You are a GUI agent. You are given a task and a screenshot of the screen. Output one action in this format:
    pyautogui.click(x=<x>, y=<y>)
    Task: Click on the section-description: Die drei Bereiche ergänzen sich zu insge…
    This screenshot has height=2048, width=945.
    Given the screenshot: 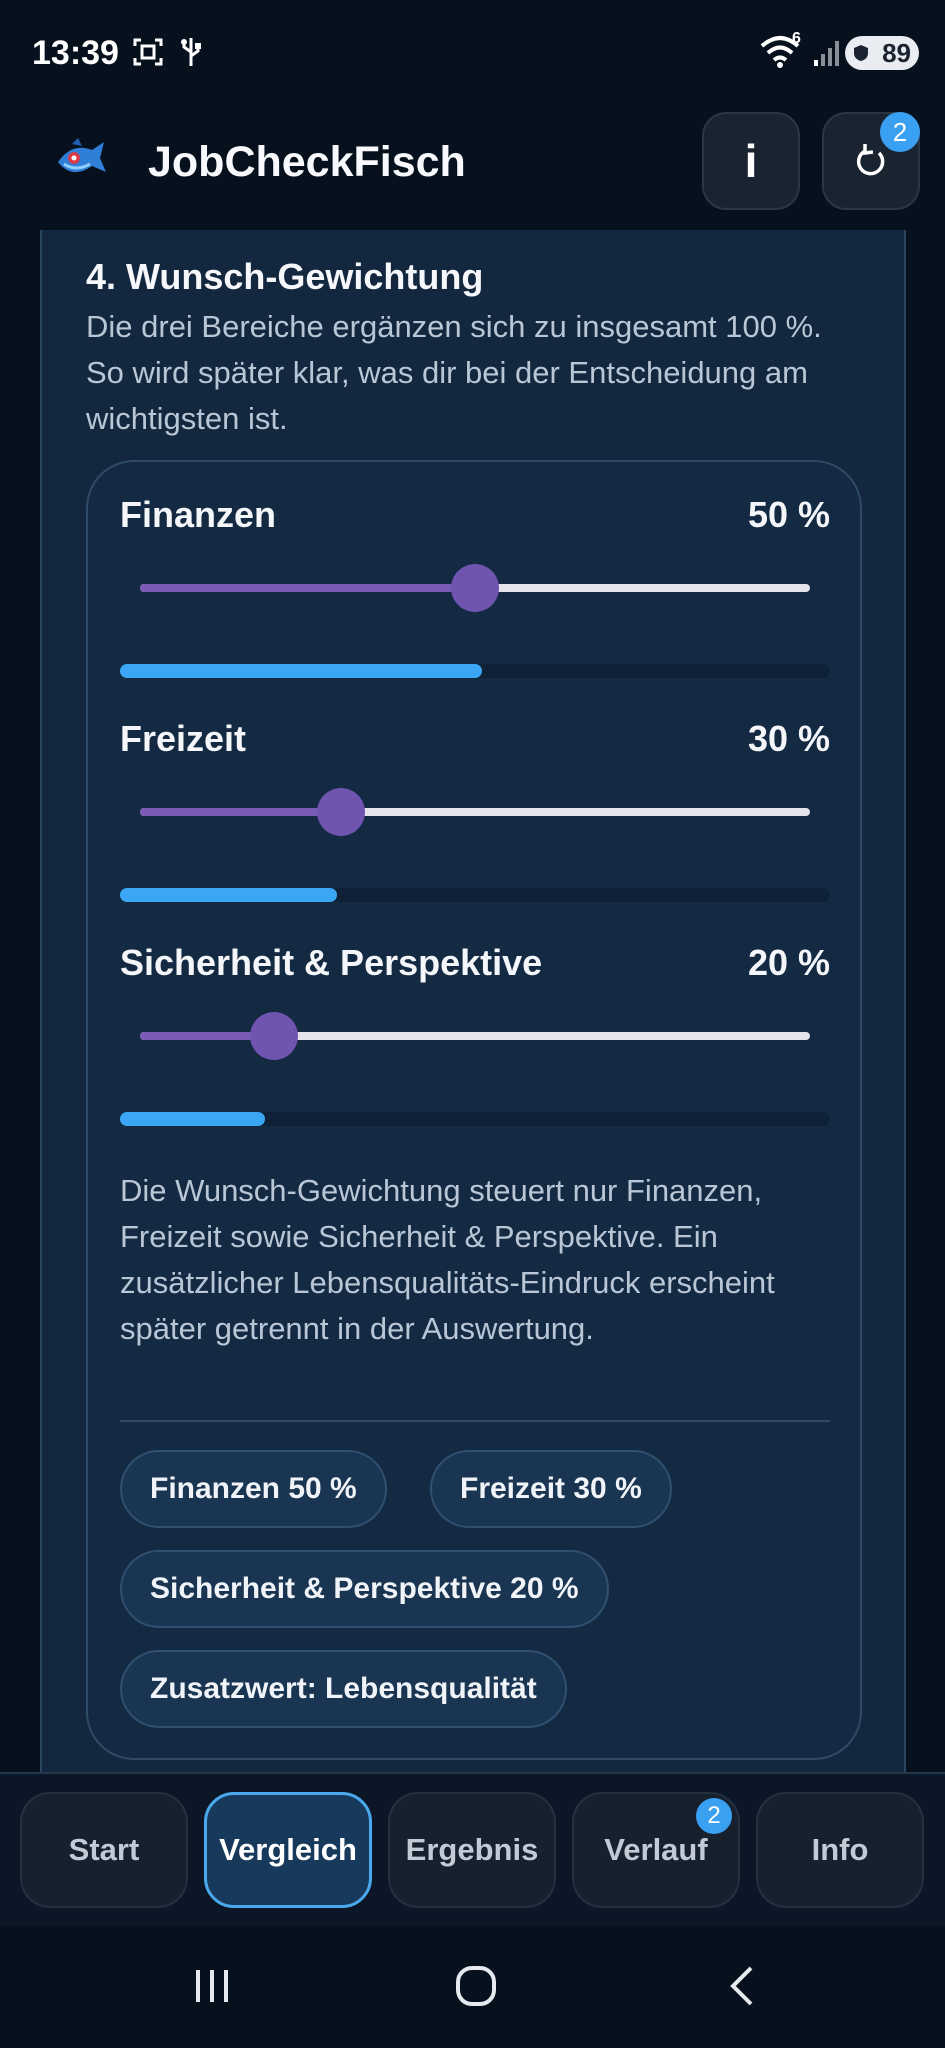 What is the action you would take?
    pyautogui.click(x=454, y=372)
    